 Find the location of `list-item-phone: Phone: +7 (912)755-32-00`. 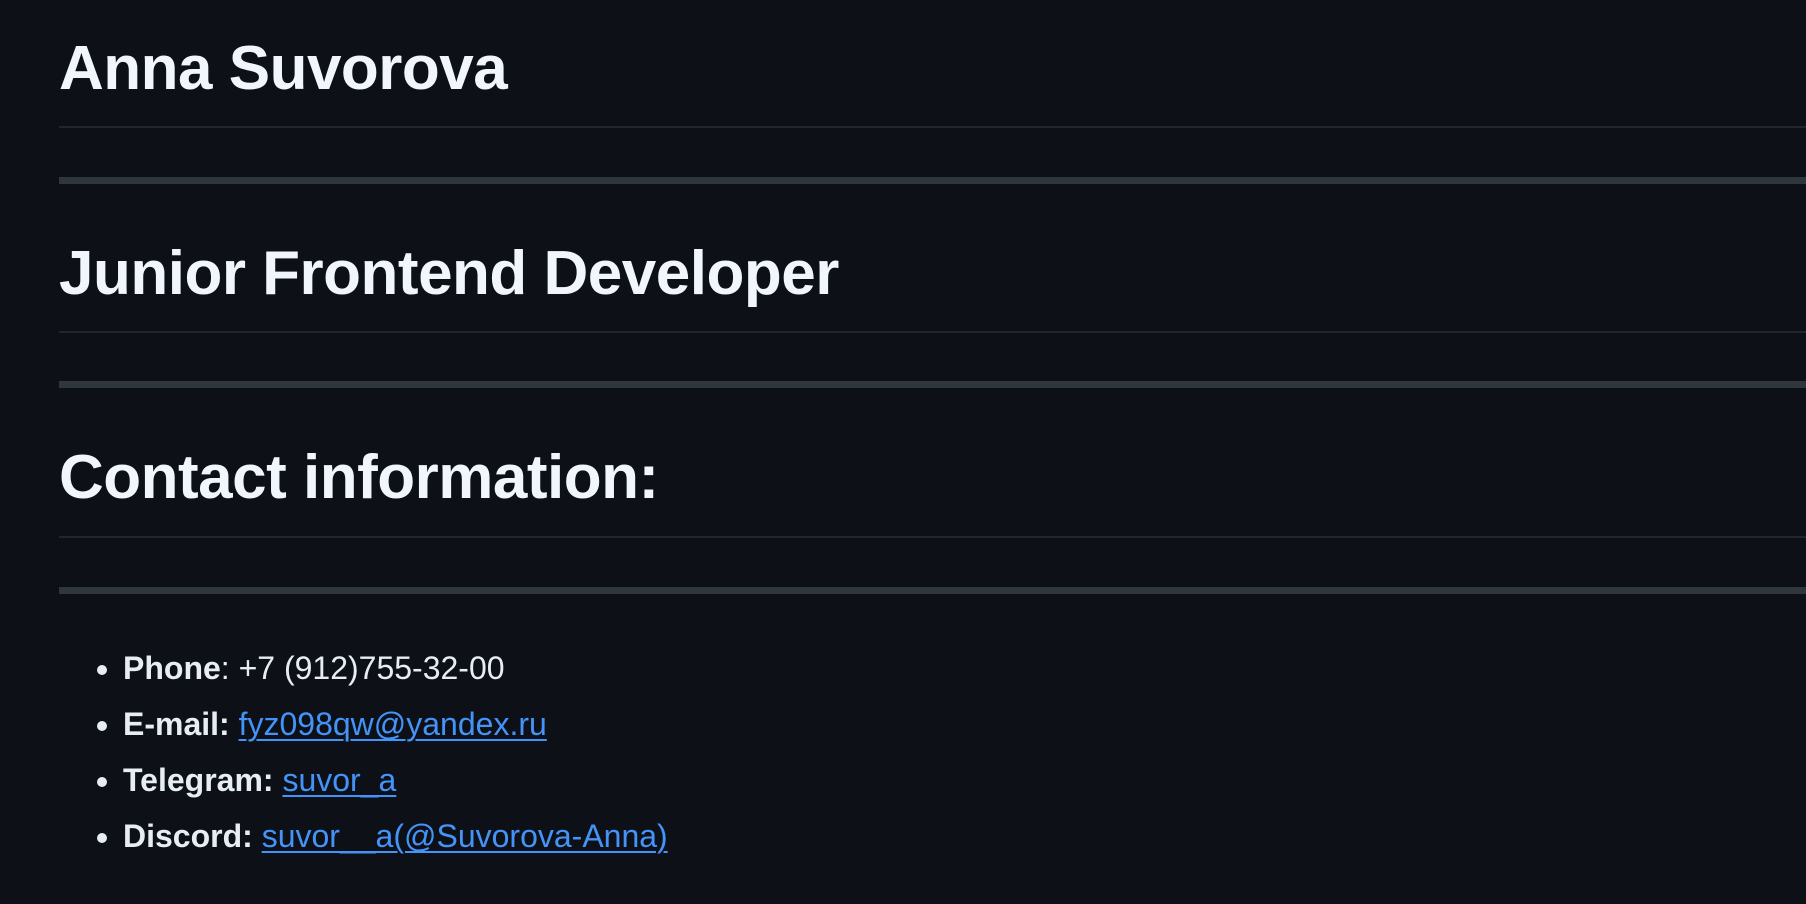

list-item-phone: Phone: +7 (912)755-32-00 is located at coordinates (395, 668).